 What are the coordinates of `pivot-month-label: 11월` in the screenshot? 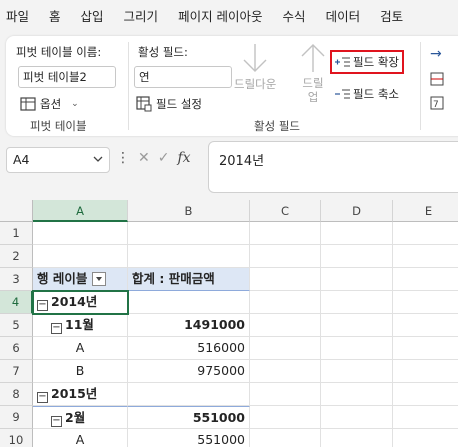 It's located at (79, 324).